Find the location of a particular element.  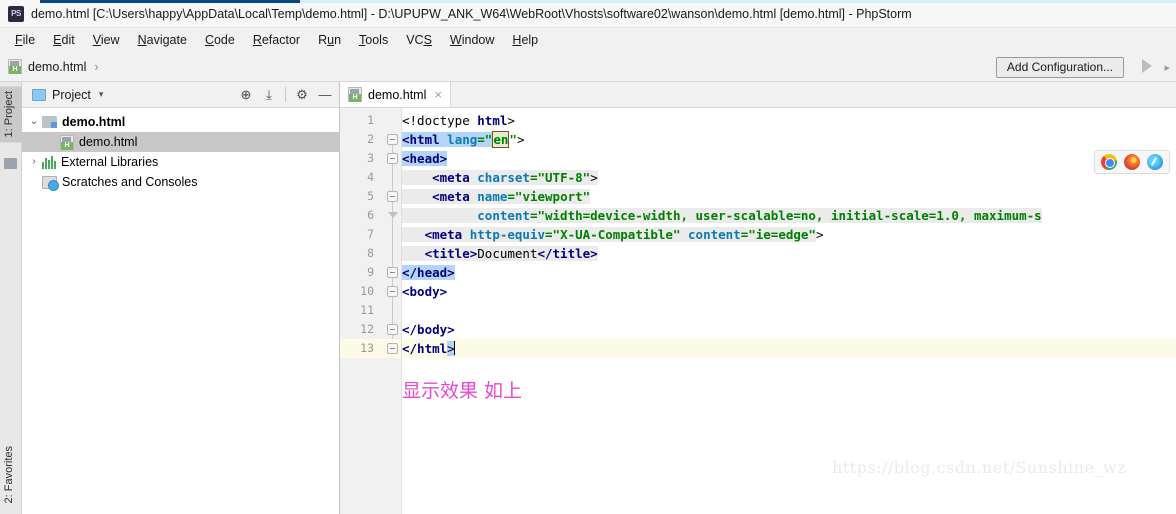

code-line-10: <body> is located at coordinates (789, 291).